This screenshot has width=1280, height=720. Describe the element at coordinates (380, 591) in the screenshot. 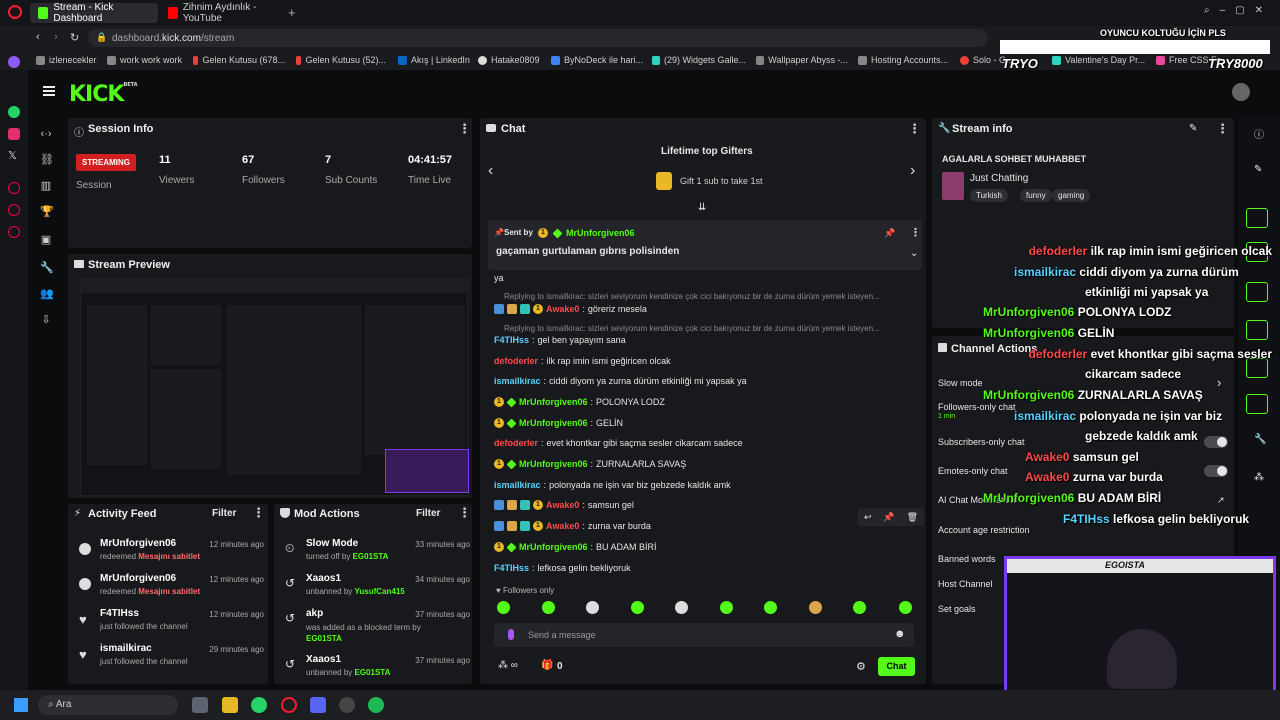

I see `moderator-name: YusufCan415` at that location.